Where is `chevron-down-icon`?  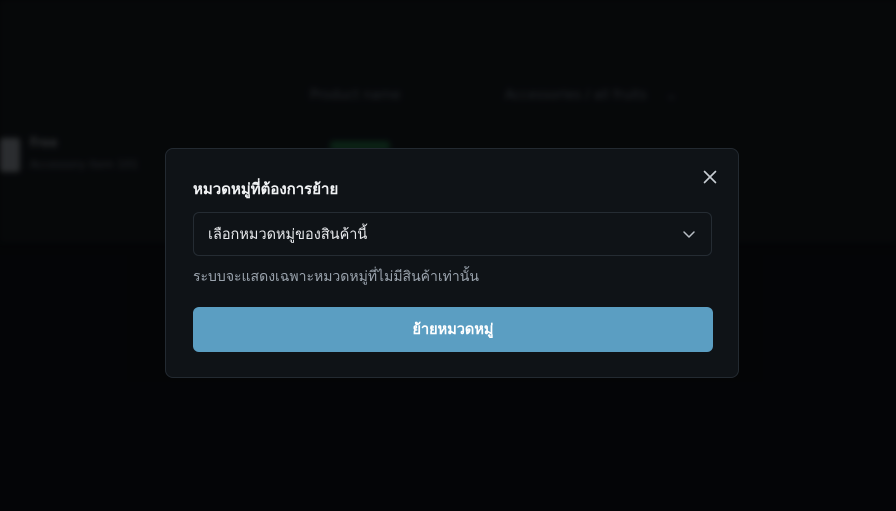 chevron-down-icon is located at coordinates (689, 234).